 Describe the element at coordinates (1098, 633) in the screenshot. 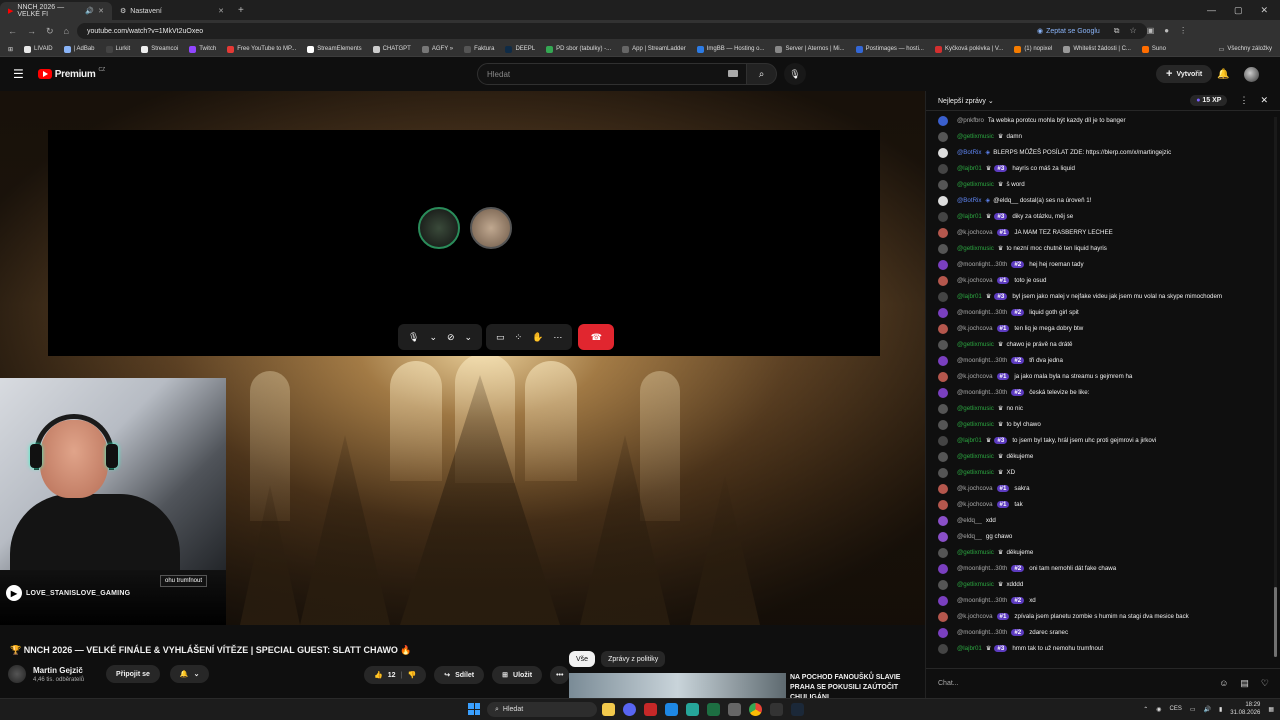

I see `chat-message: @moonlight...30th #2 zdarec sranec` at that location.